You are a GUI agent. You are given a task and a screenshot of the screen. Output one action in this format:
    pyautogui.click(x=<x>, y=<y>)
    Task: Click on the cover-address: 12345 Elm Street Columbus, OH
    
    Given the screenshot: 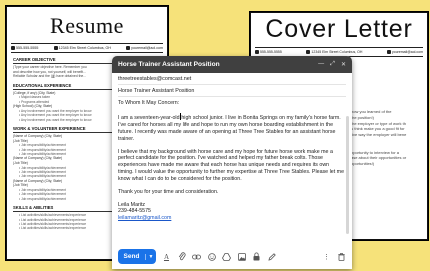 What is the action you would take?
    pyautogui.click(x=337, y=52)
    